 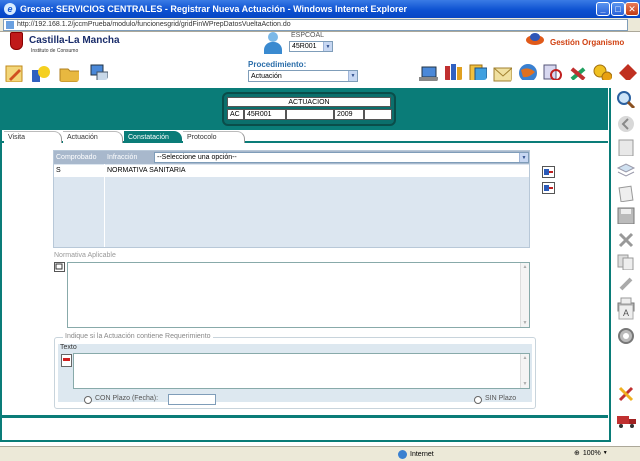 I want to click on svg-text: A, so click(x=626, y=313).